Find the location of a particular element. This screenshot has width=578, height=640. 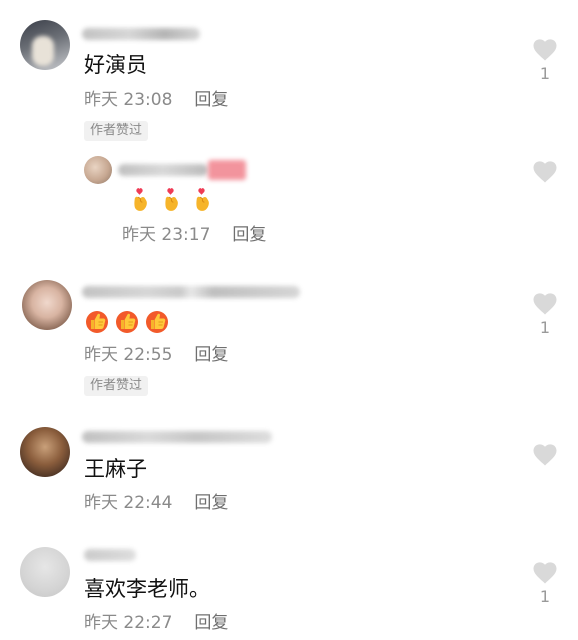

comment-meta: 昨天 23:17 回复 is located at coordinates (194, 235).